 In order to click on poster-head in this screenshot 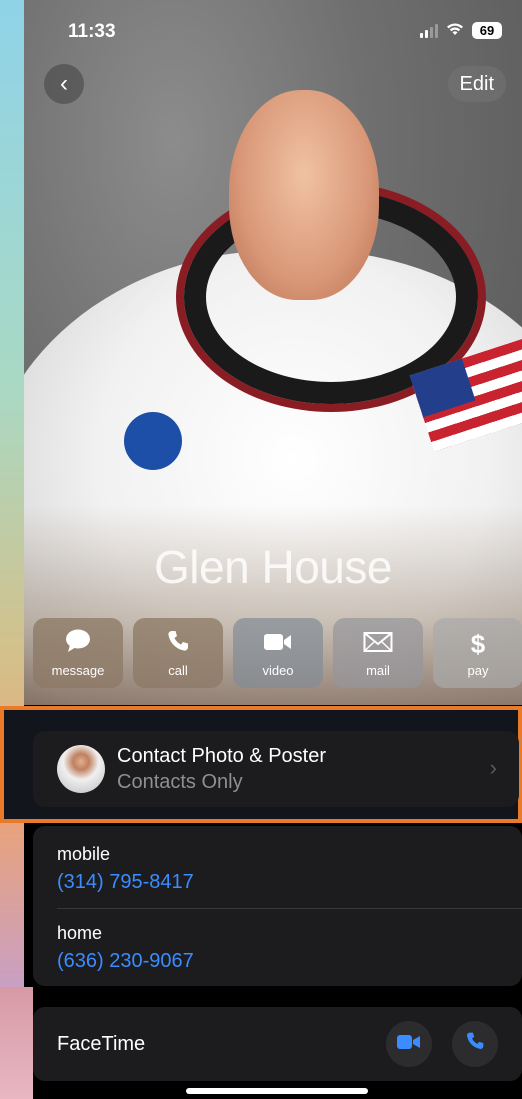, I will do `click(304, 195)`.